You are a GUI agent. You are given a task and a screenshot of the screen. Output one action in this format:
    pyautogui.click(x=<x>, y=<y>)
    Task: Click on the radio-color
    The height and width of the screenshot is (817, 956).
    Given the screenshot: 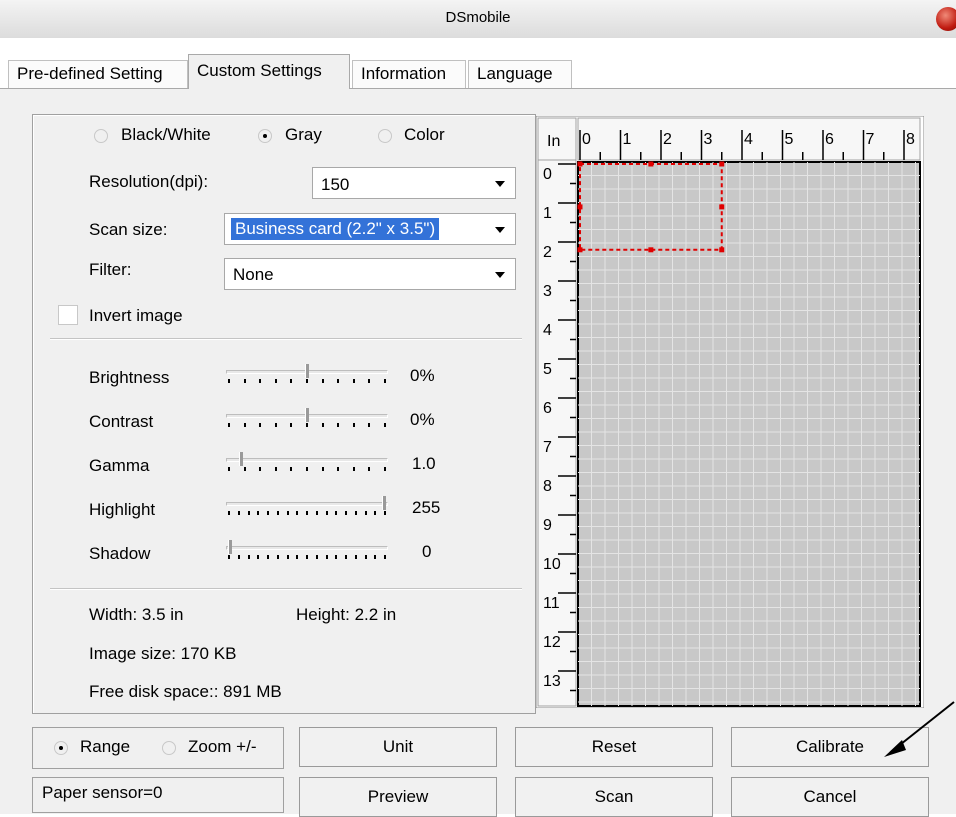 What is the action you would take?
    pyautogui.click(x=385, y=136)
    